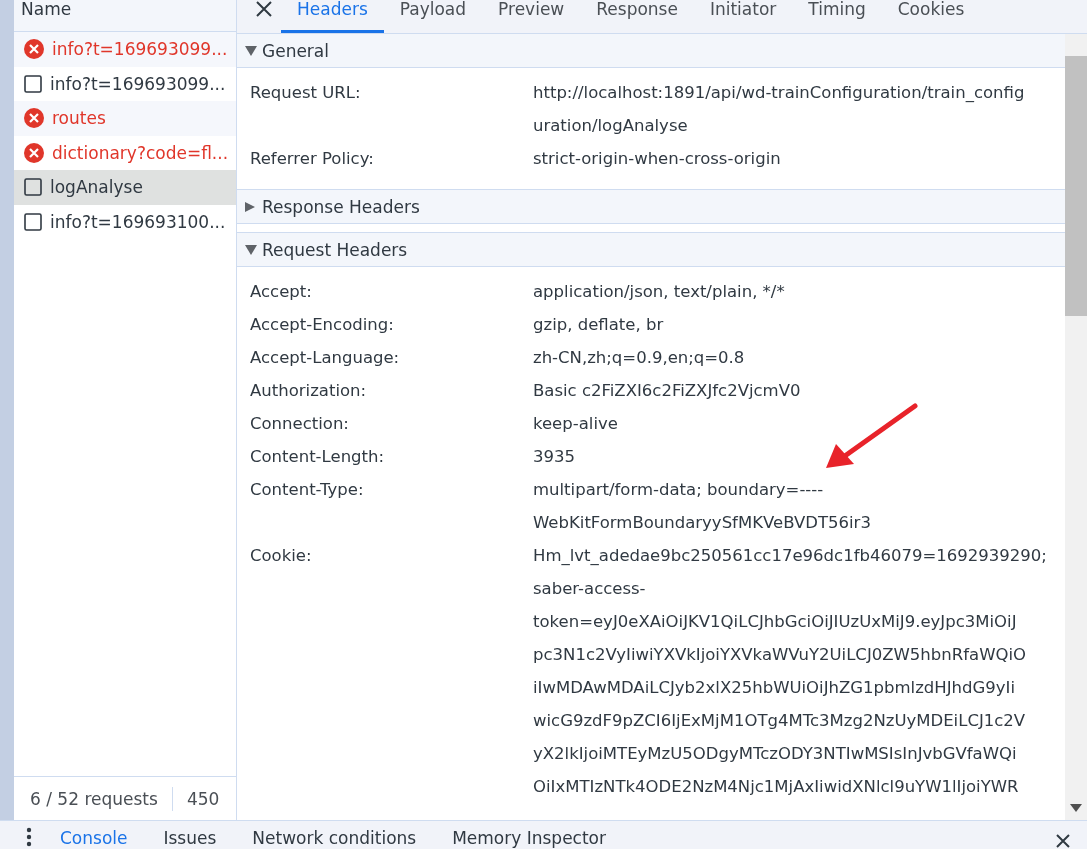 This screenshot has width=1087, height=849. I want to click on section-title: Response Headers, so click(341, 206).